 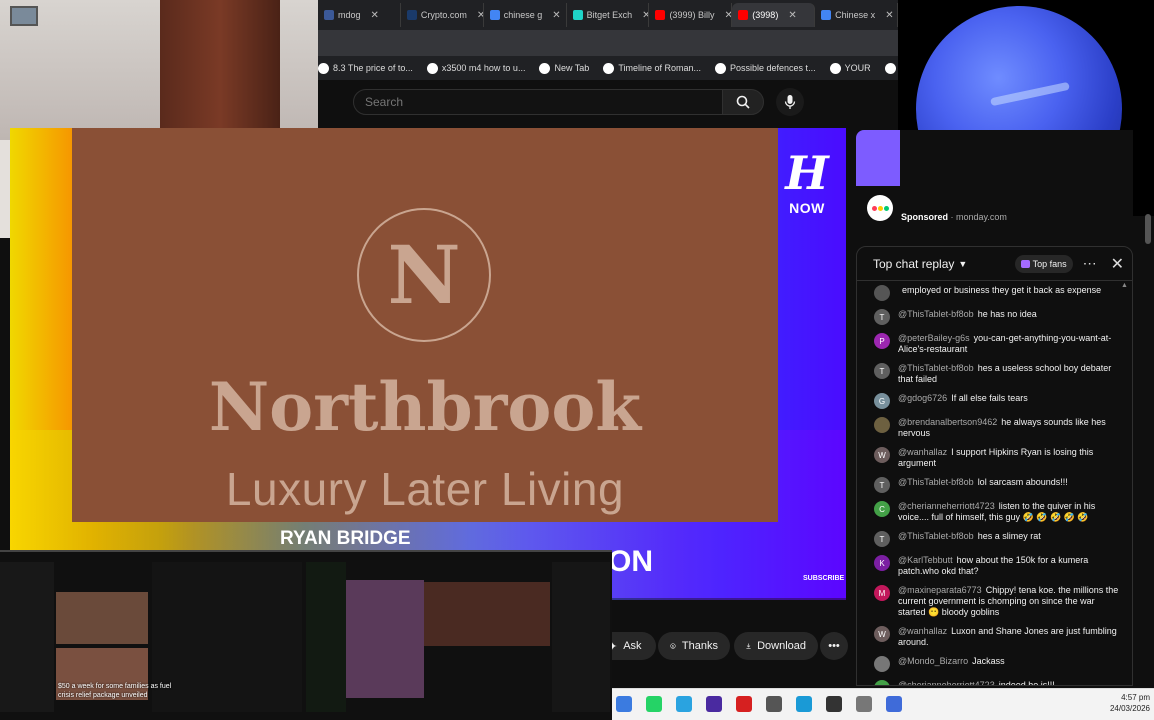 What do you see at coordinates (922, 398) in the screenshot?
I see `chat-author: @gdog6726` at bounding box center [922, 398].